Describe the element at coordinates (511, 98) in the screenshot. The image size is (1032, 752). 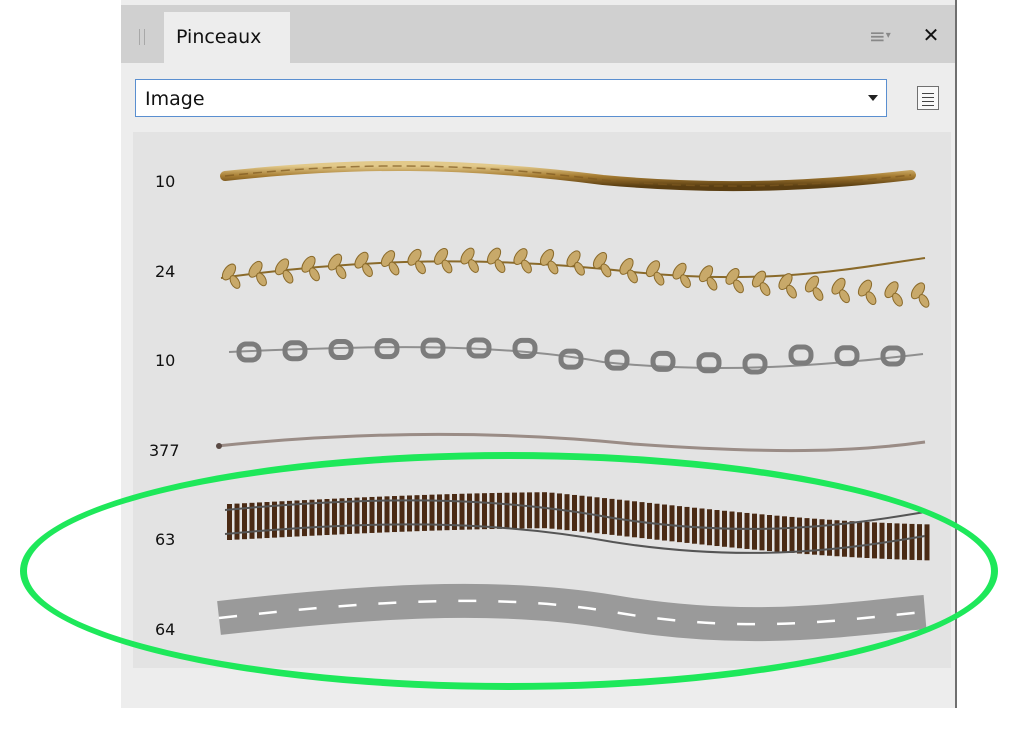
I see `category-select: Image` at that location.